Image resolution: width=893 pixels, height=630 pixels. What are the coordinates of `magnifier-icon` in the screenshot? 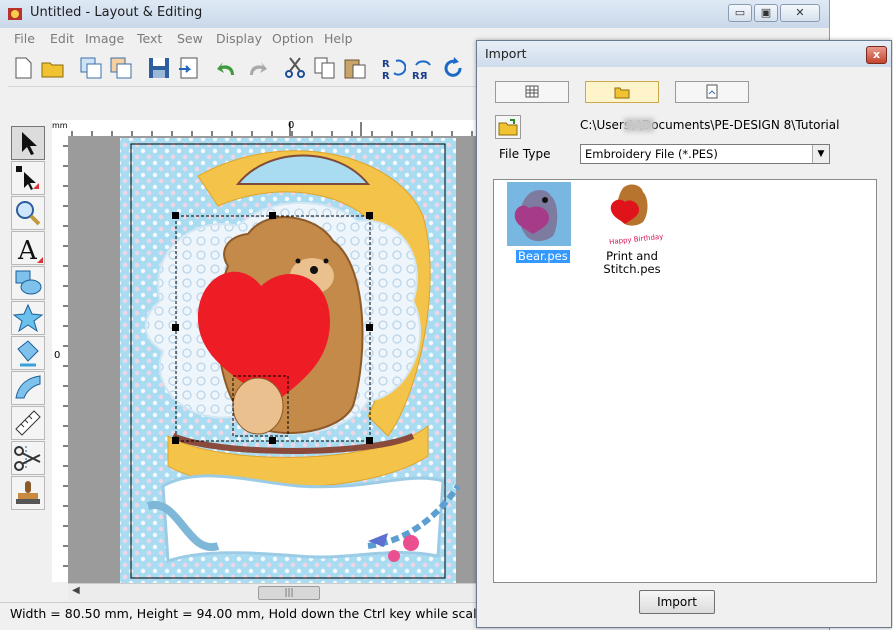 It's located at (28, 213).